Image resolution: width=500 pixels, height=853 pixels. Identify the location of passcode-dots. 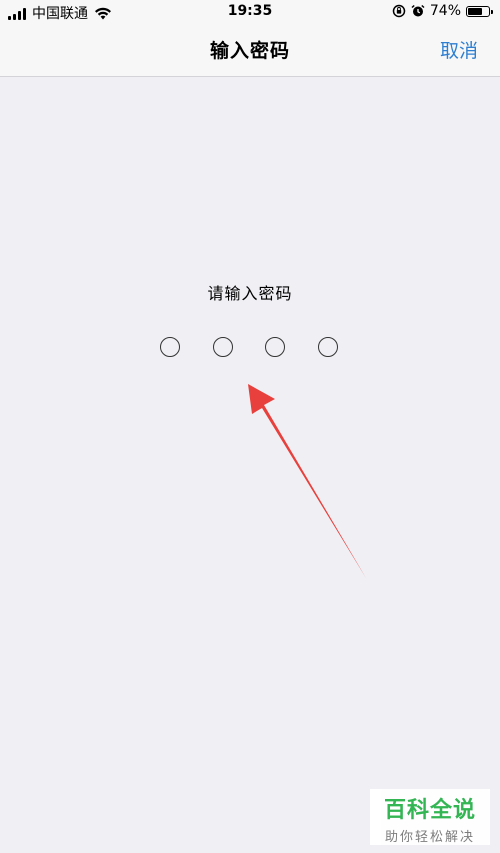
(252, 349).